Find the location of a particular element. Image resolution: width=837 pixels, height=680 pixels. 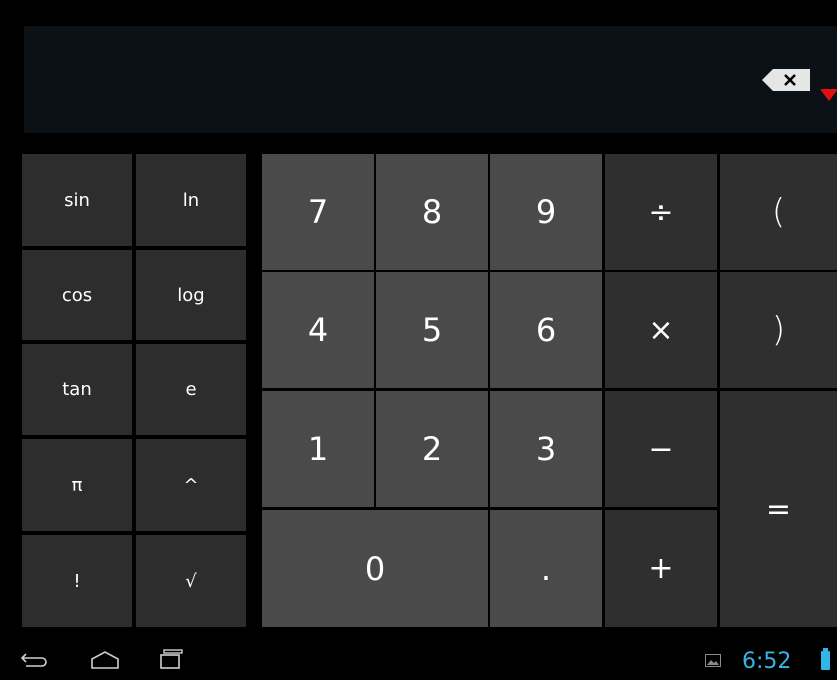

digit-4-button: 4 is located at coordinates (318, 330).